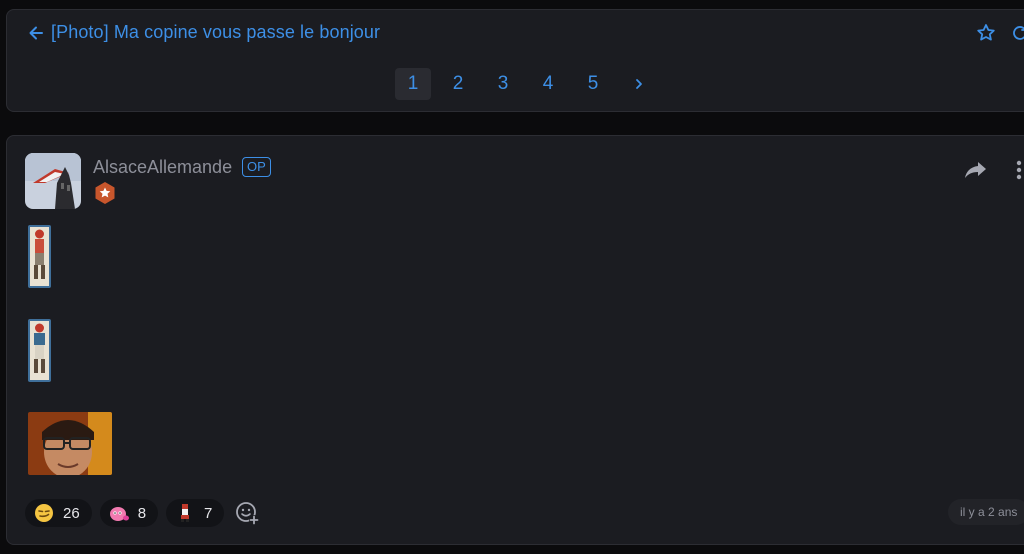  I want to click on pagination: 1 2 3 4 5, so click(524, 84).